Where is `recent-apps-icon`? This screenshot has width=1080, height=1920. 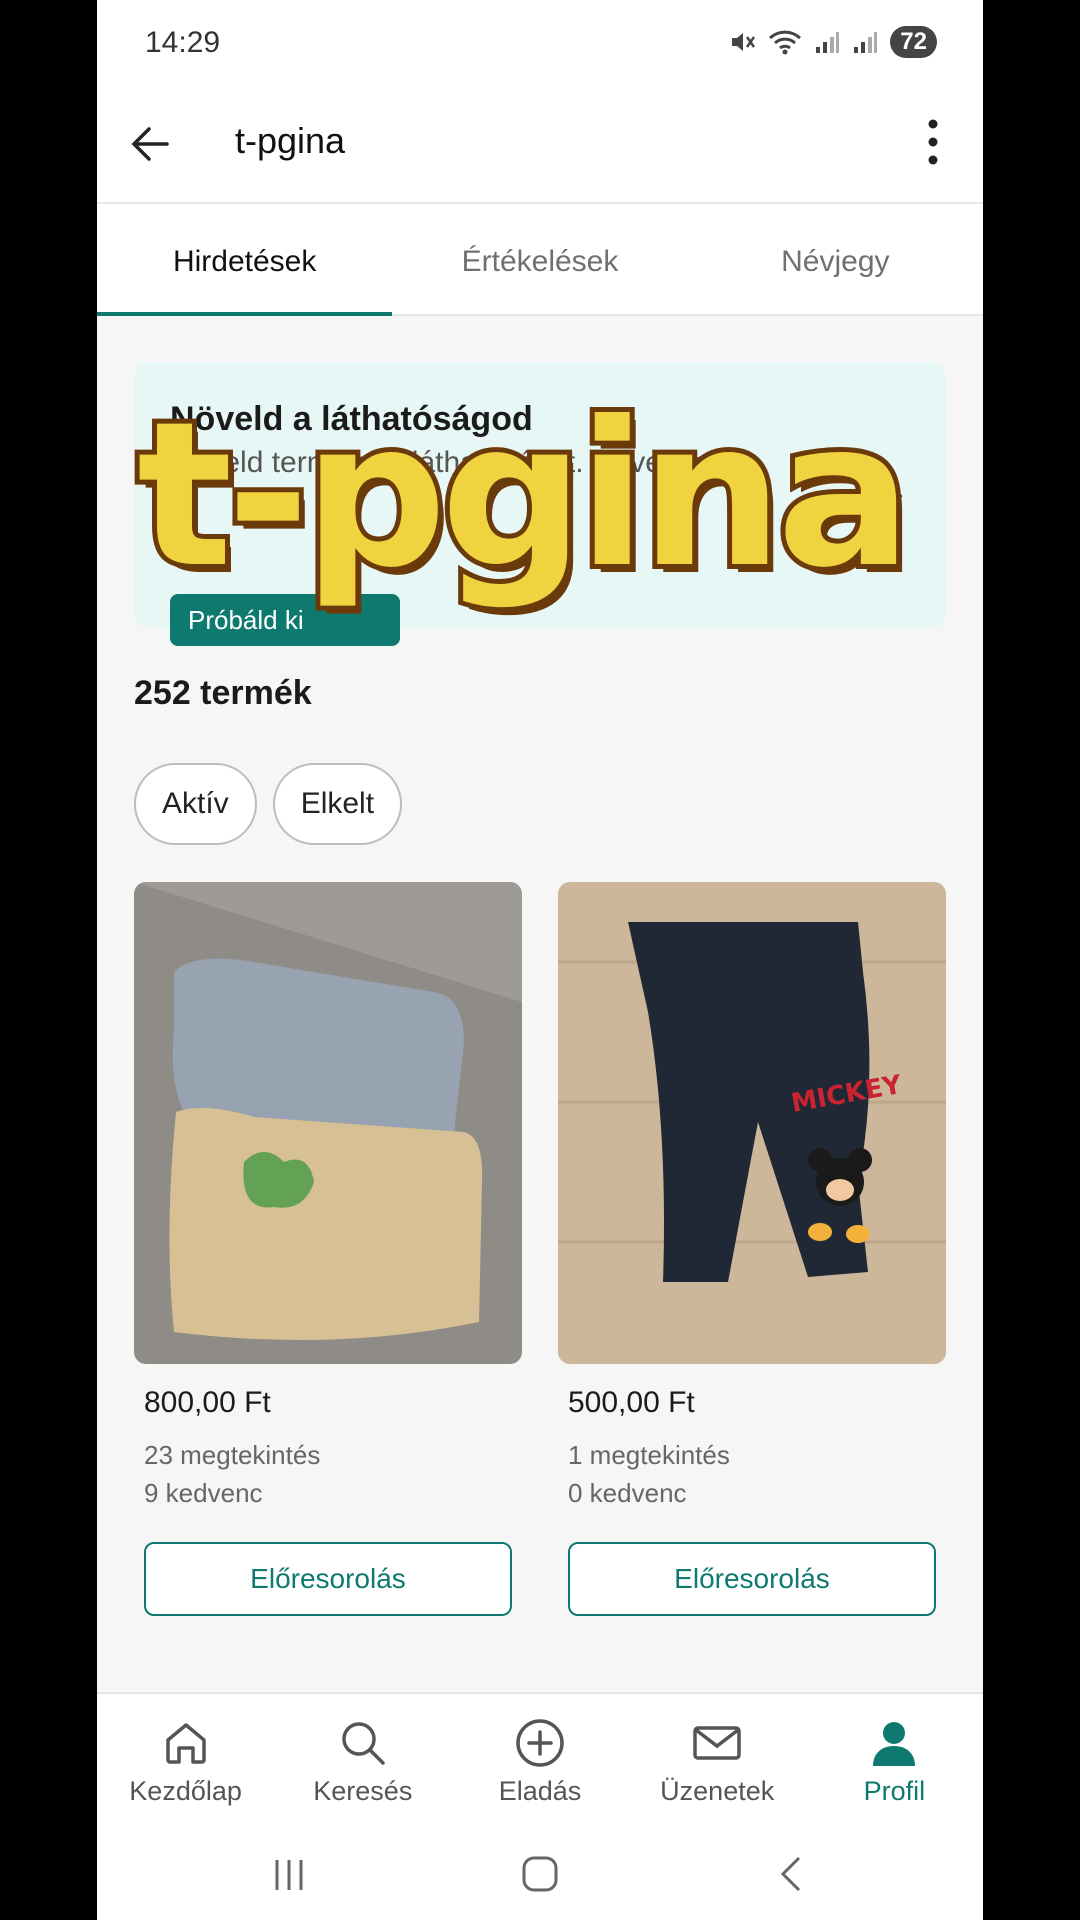
recent-apps-icon is located at coordinates (289, 1874).